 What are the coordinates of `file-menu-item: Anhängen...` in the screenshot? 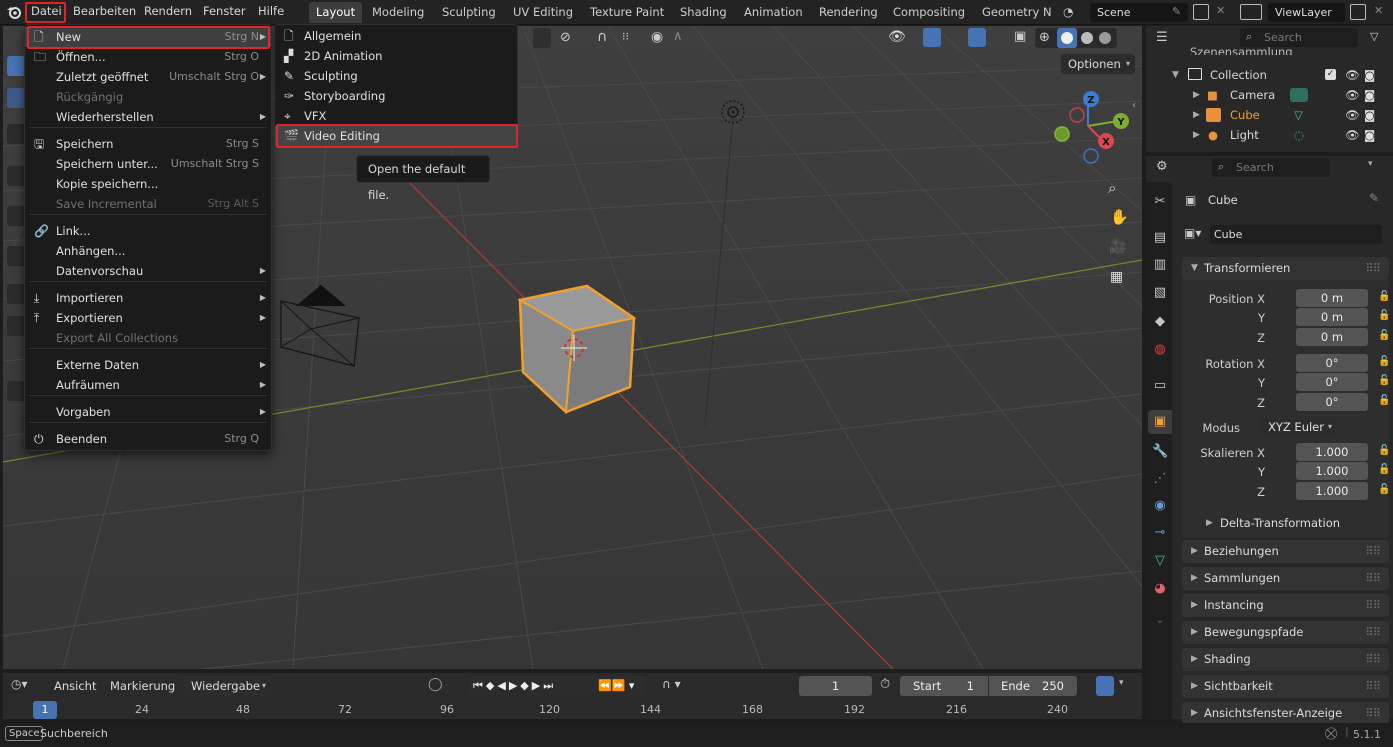 It's located at (148, 251).